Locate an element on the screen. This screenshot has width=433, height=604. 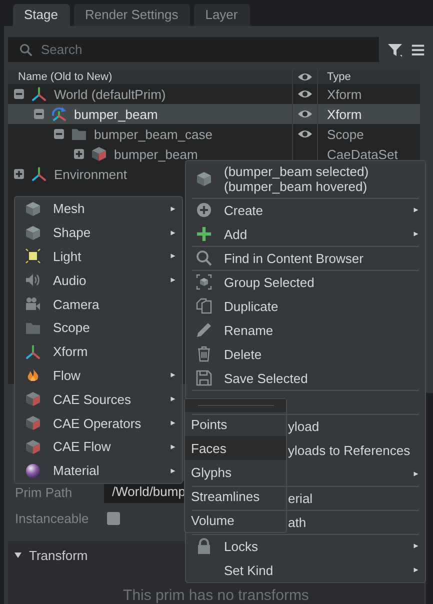
field-label: Instanceable is located at coordinates (52, 518).